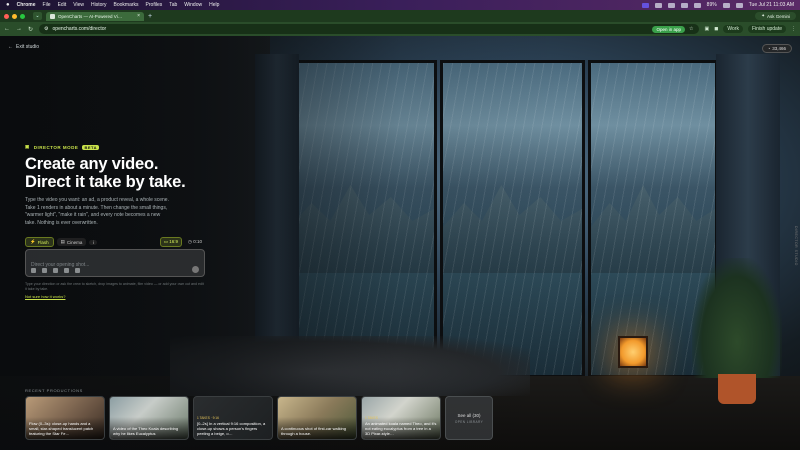  I want to click on exit-studio-button: ← Exit studio, so click(23, 47).